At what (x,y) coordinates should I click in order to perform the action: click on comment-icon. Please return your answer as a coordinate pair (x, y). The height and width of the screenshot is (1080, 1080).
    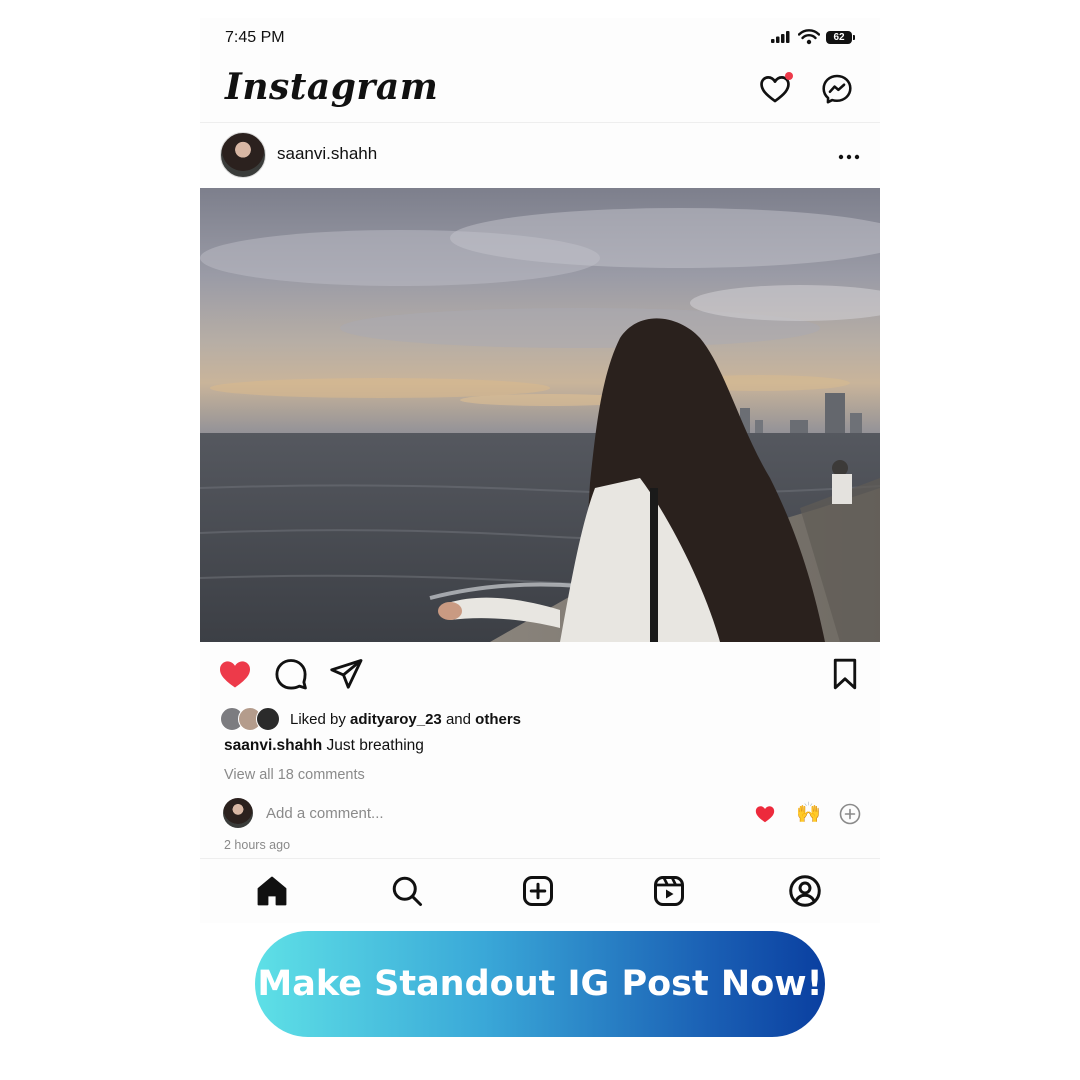
    Looking at the image, I should click on (291, 674).